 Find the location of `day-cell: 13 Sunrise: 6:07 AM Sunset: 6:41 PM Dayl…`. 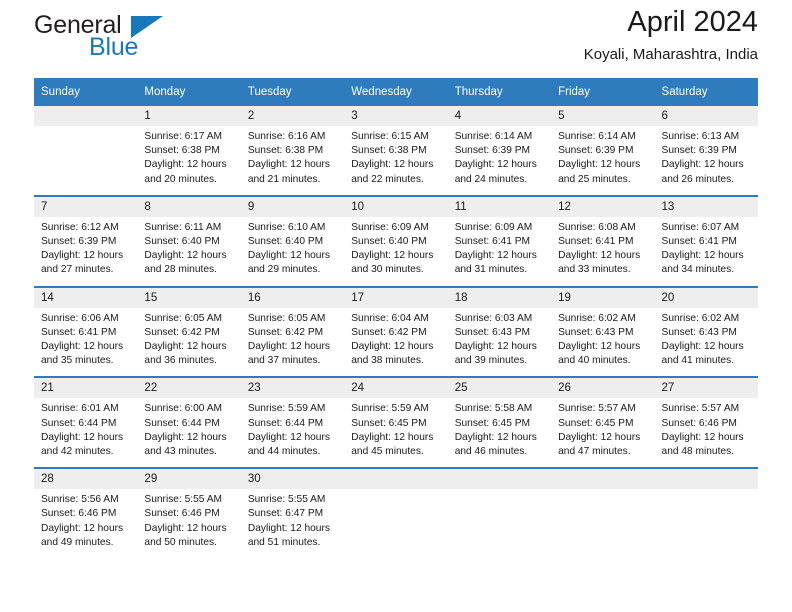

day-cell: 13 Sunrise: 6:07 AM Sunset: 6:41 PM Dayl… is located at coordinates (706, 240).